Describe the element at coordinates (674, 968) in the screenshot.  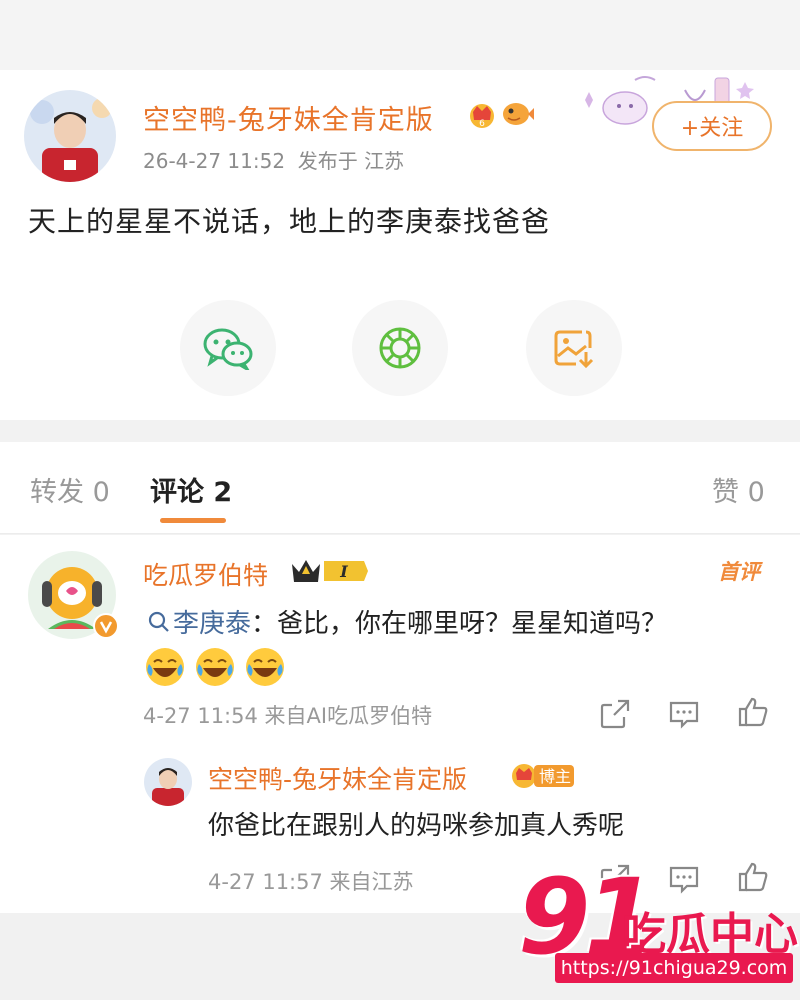
I see `watermark-url: https://91chigua29.com` at that location.